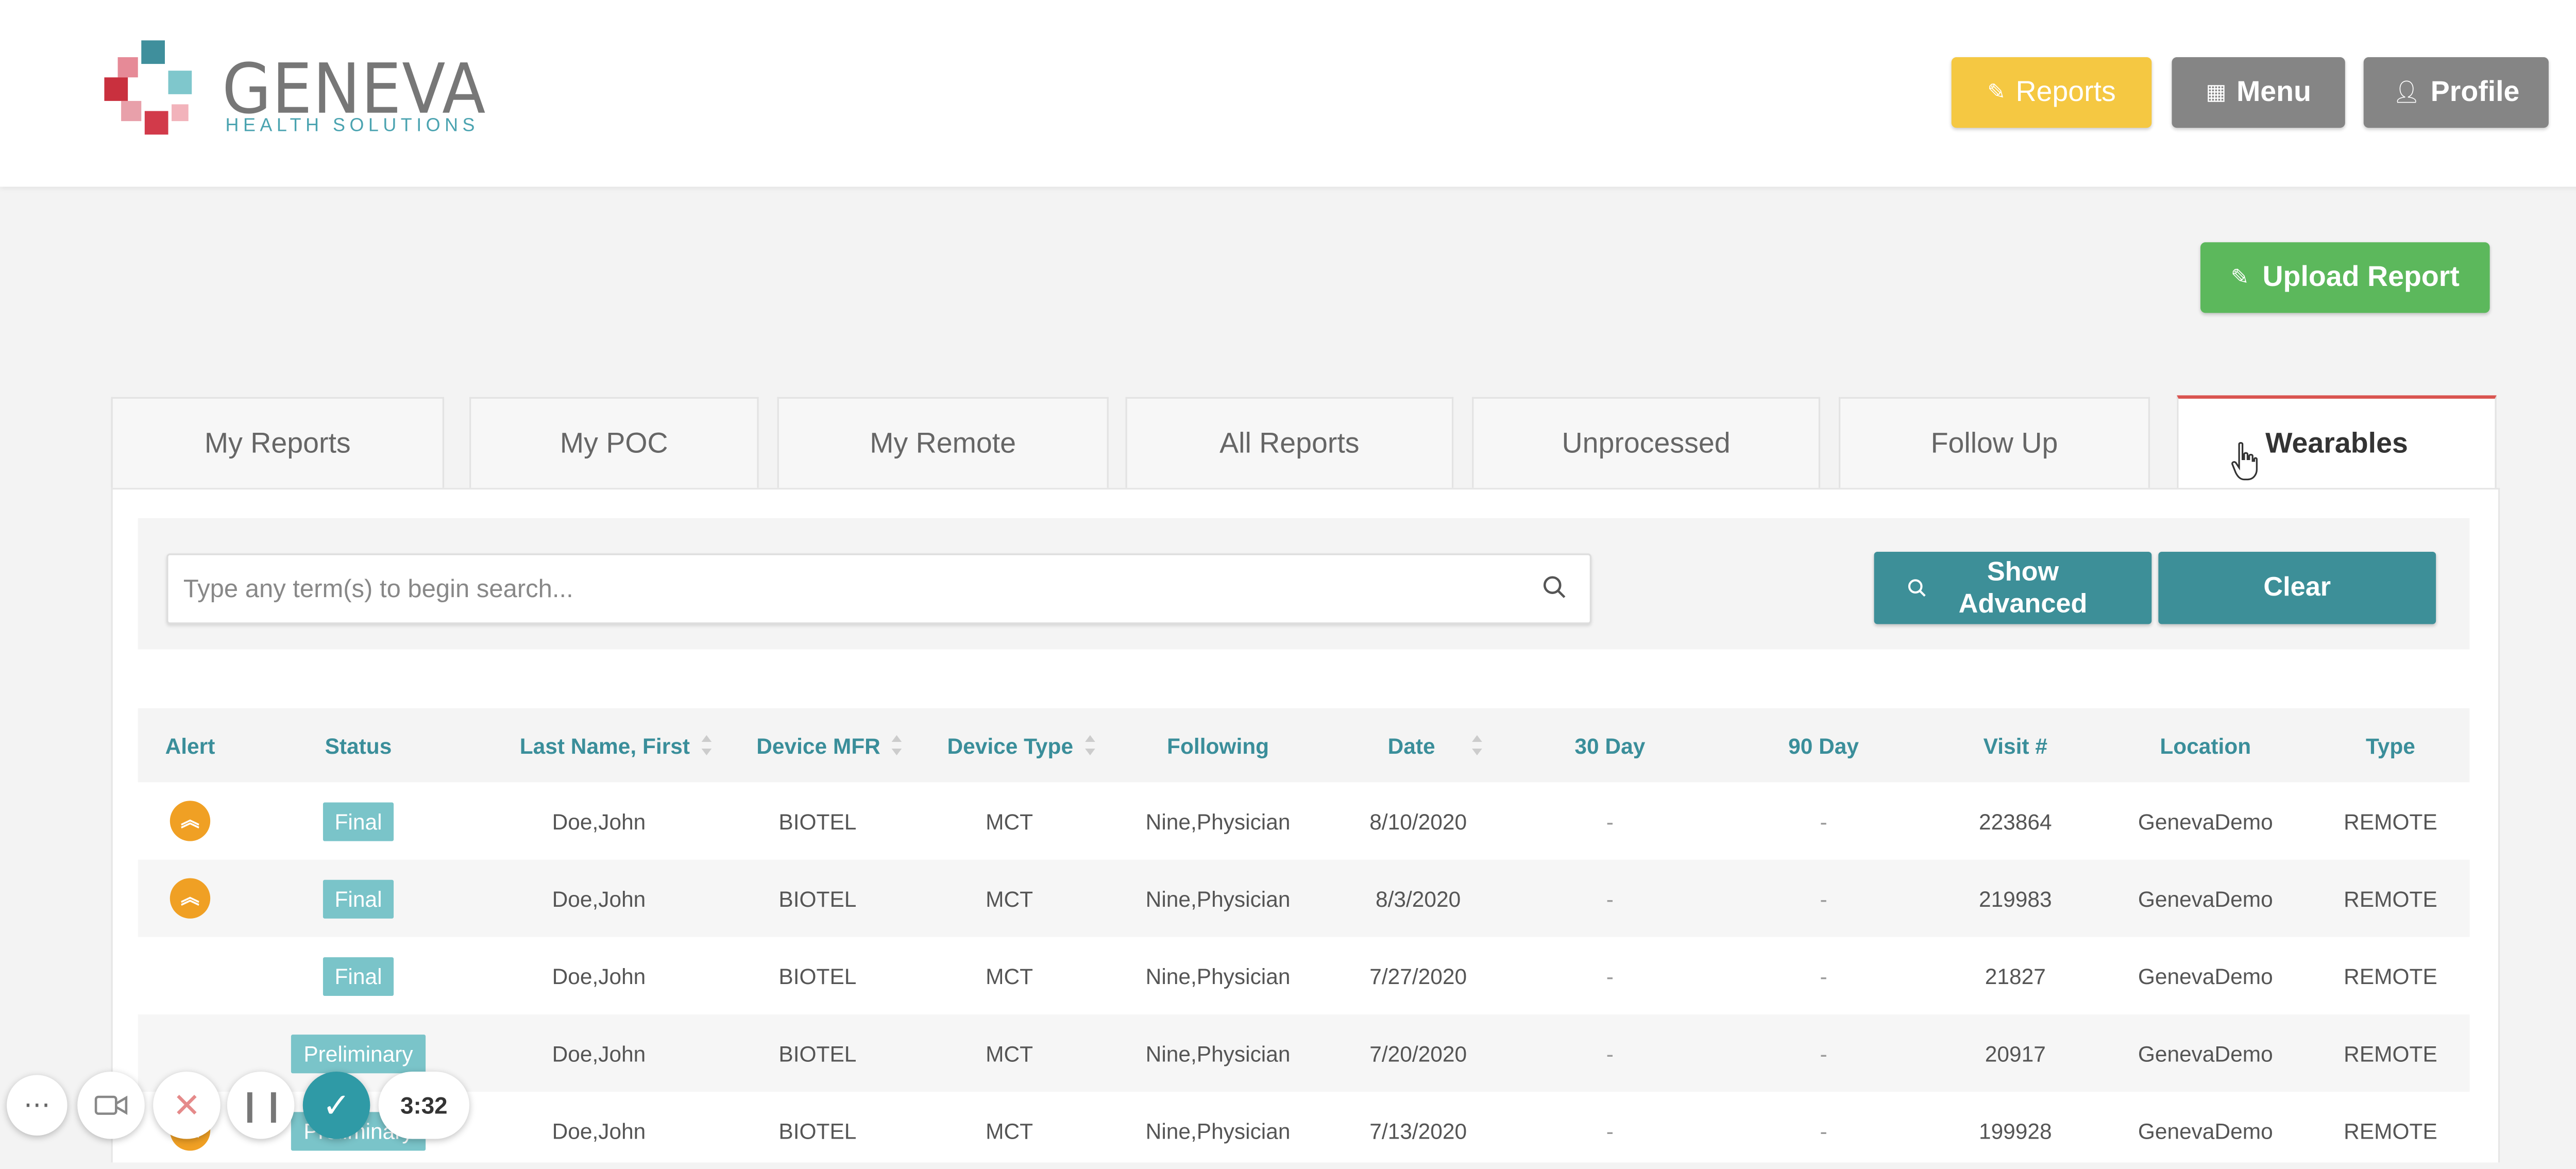  I want to click on cell-date-text: 8/10/2020, so click(1418, 821).